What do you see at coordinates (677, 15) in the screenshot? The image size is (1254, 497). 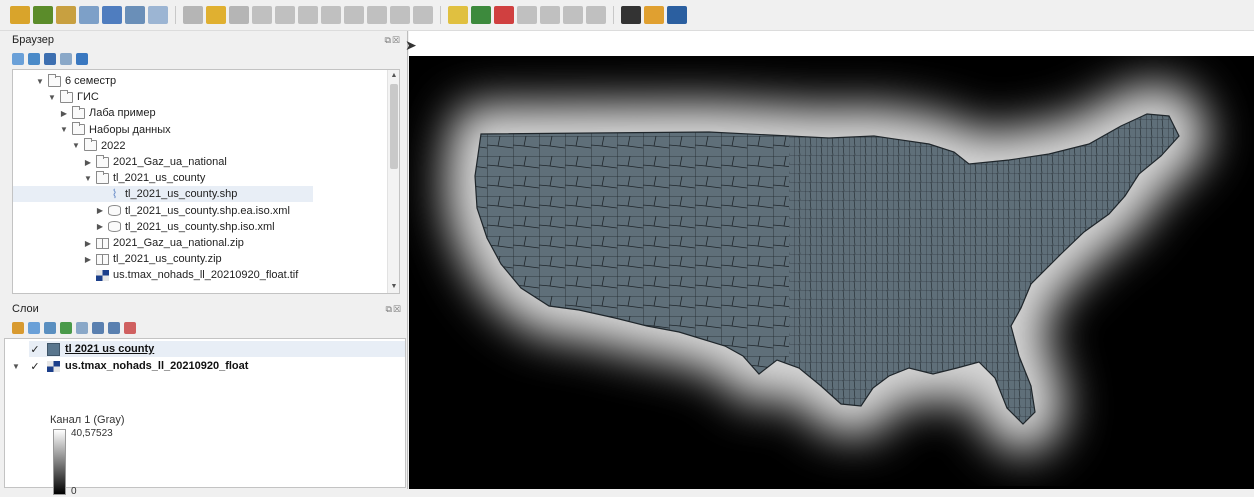 I see `grass-icon` at bounding box center [677, 15].